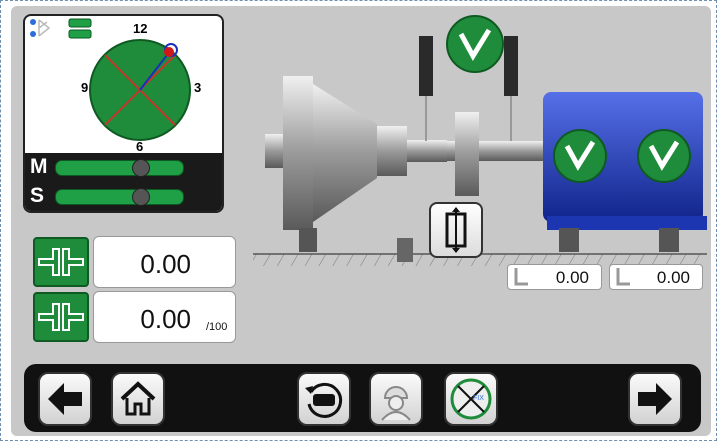 This screenshot has width=717, height=441. Describe the element at coordinates (37, 195) in the screenshot. I see `bar-letter-s: S` at that location.